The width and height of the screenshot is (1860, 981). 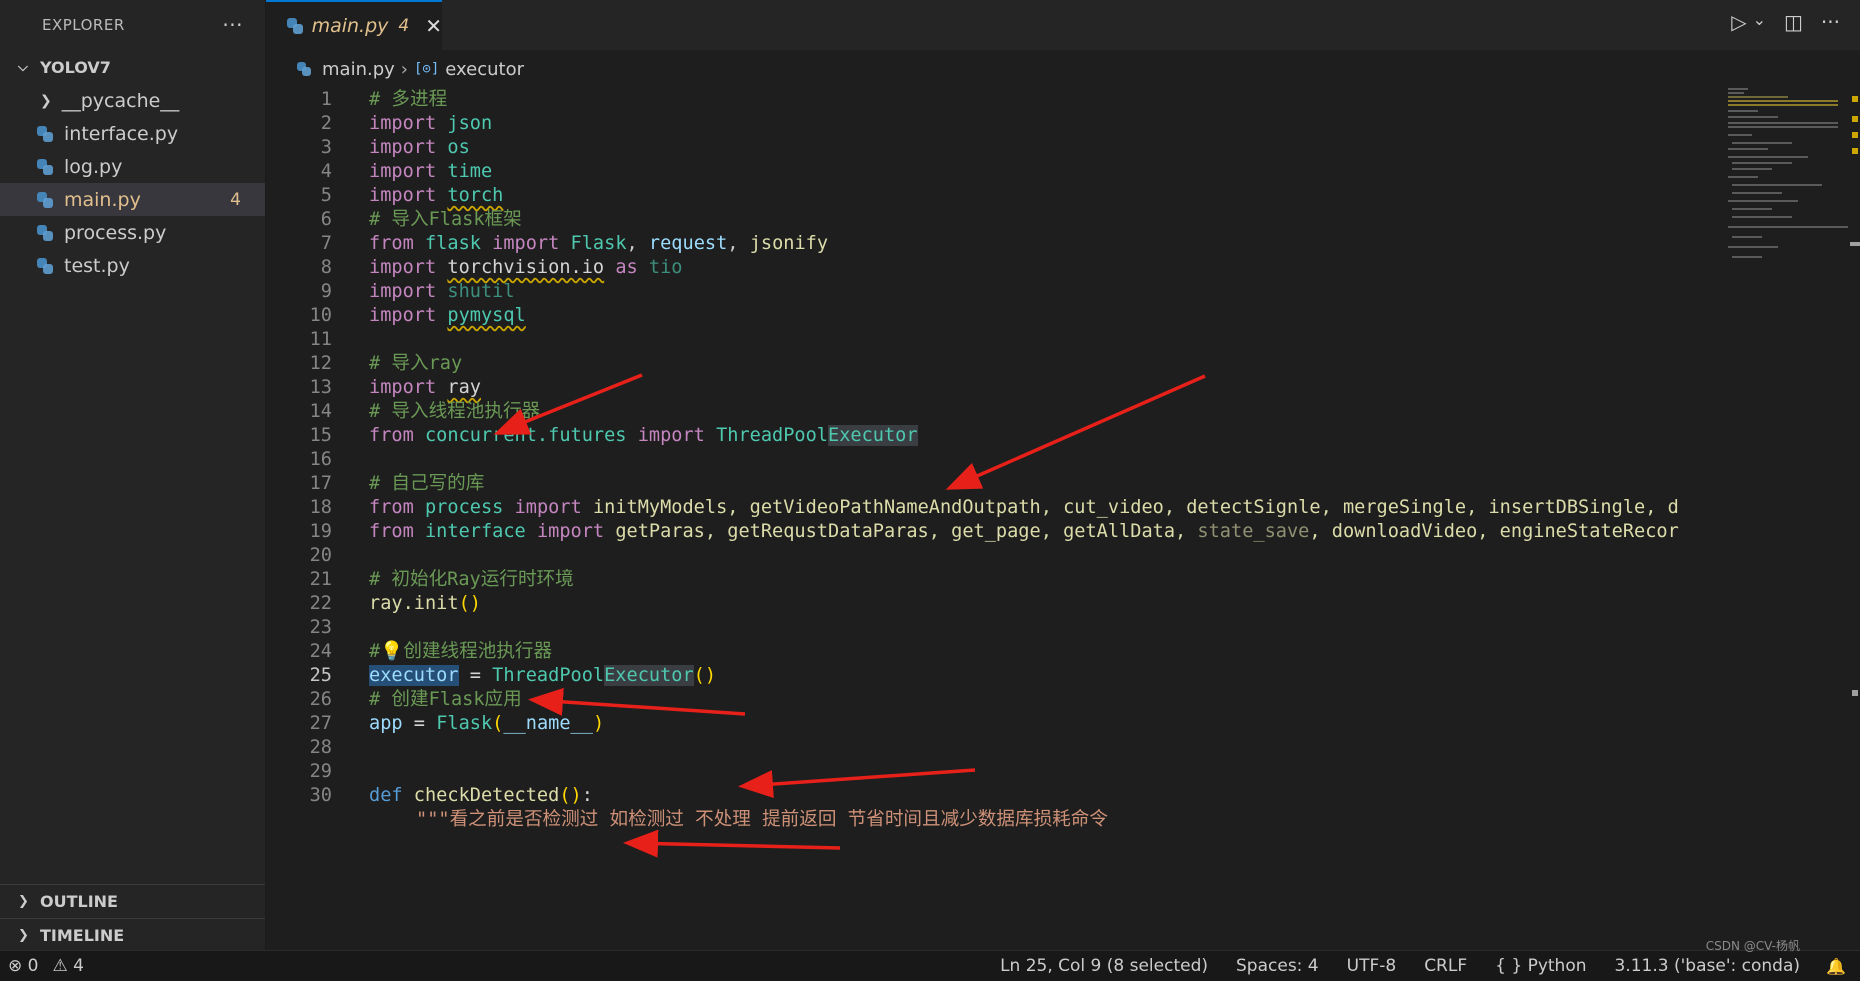 I want to click on module-name: flask, so click(x=452, y=243).